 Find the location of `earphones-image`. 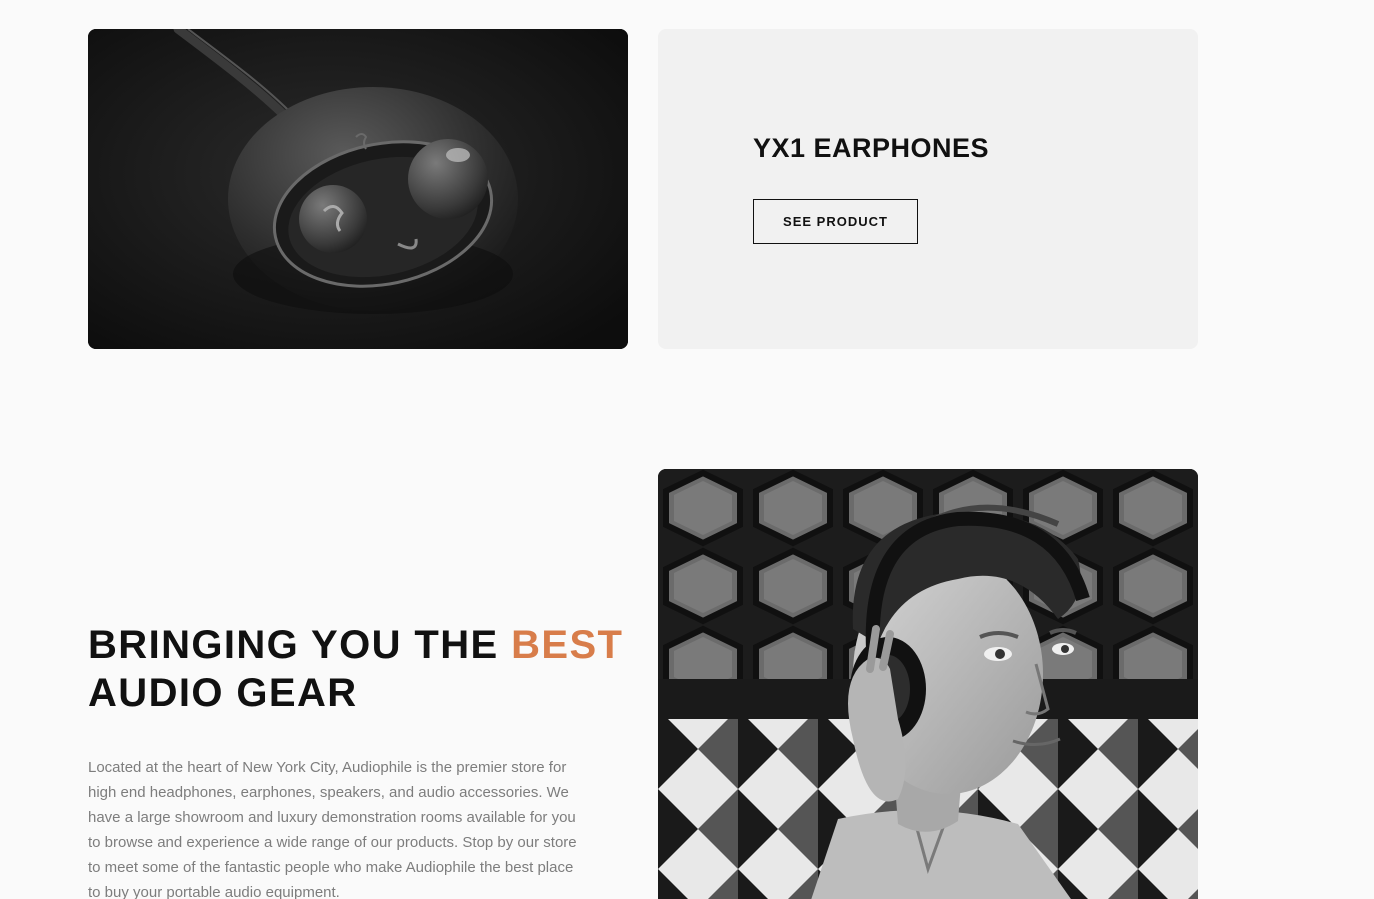

earphones-image is located at coordinates (358, 189).